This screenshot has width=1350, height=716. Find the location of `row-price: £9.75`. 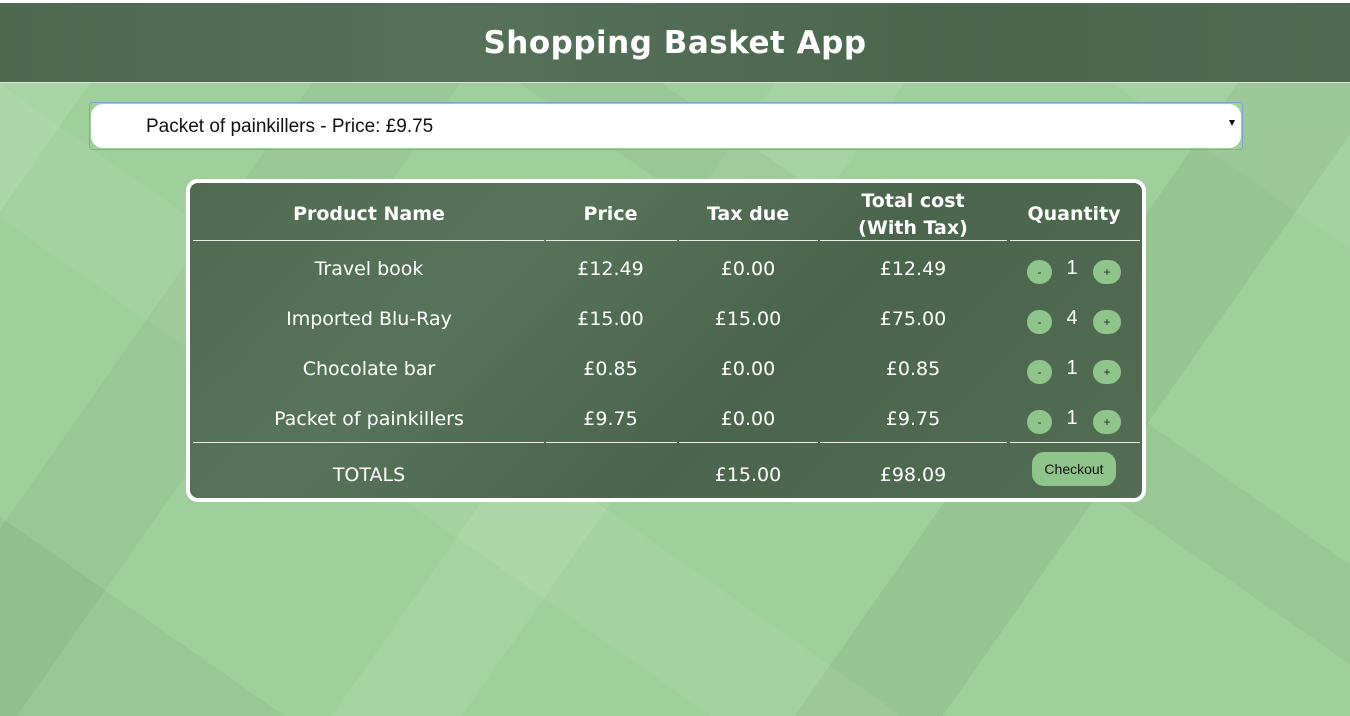

row-price: £9.75 is located at coordinates (610, 419).